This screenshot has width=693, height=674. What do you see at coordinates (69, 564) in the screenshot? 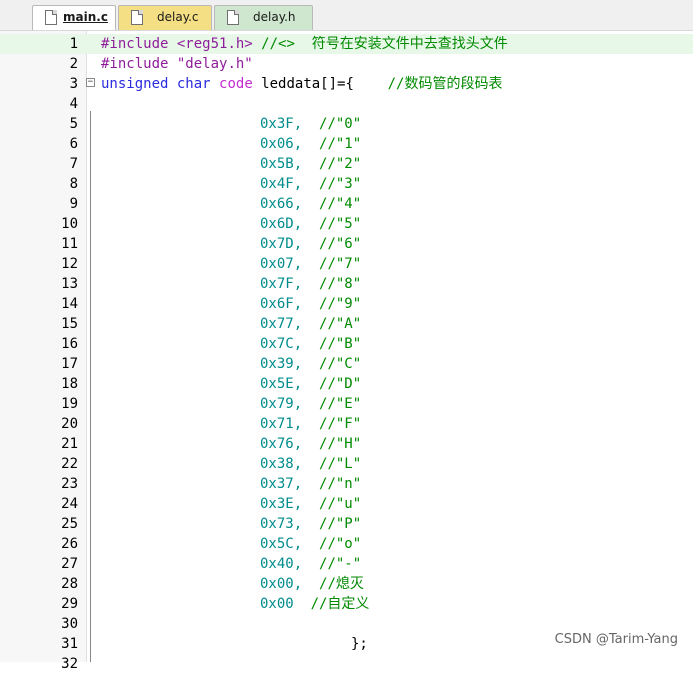
I see `line-number: 27` at bounding box center [69, 564].